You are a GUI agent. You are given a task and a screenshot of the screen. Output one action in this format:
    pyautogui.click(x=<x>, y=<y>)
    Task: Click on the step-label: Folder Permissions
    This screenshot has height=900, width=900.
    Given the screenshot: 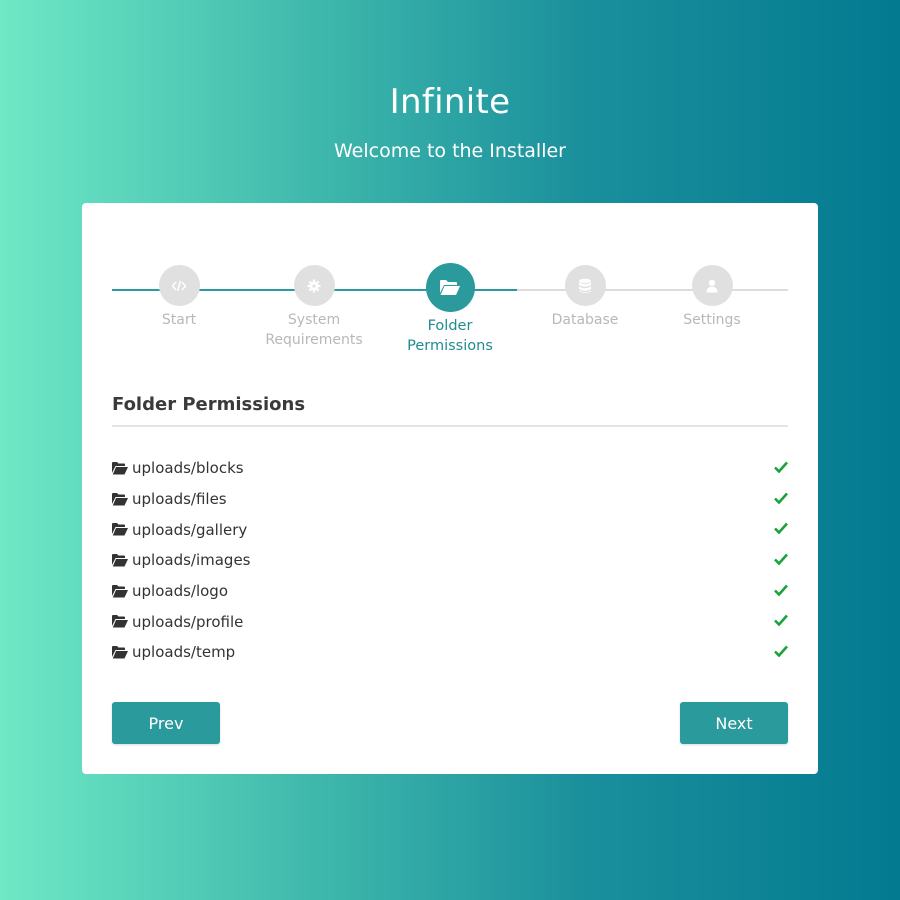 What is the action you would take?
    pyautogui.click(x=450, y=336)
    